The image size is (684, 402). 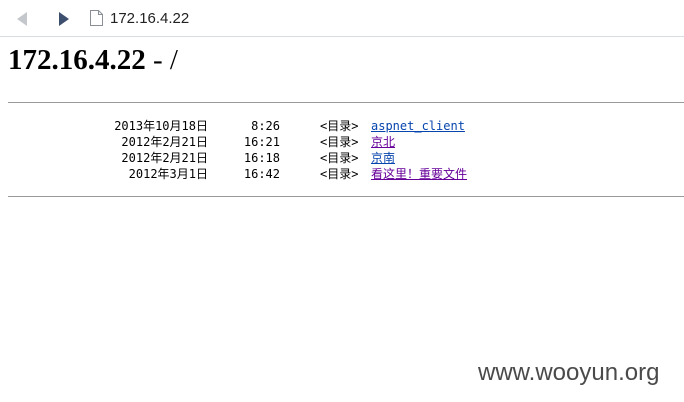 I want to click on list-item: 2012年2月21日 16:18 <目录> 京南, so click(x=342, y=158).